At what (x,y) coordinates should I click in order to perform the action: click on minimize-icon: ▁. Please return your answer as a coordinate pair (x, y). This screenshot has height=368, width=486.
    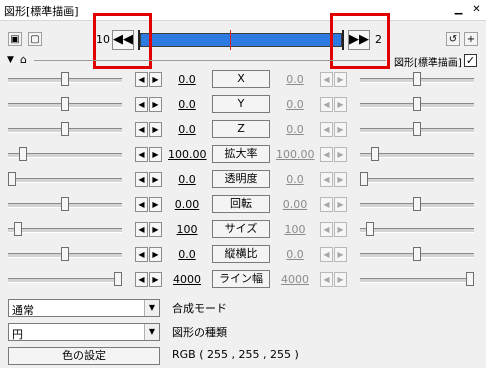
    Looking at the image, I should click on (458, 9).